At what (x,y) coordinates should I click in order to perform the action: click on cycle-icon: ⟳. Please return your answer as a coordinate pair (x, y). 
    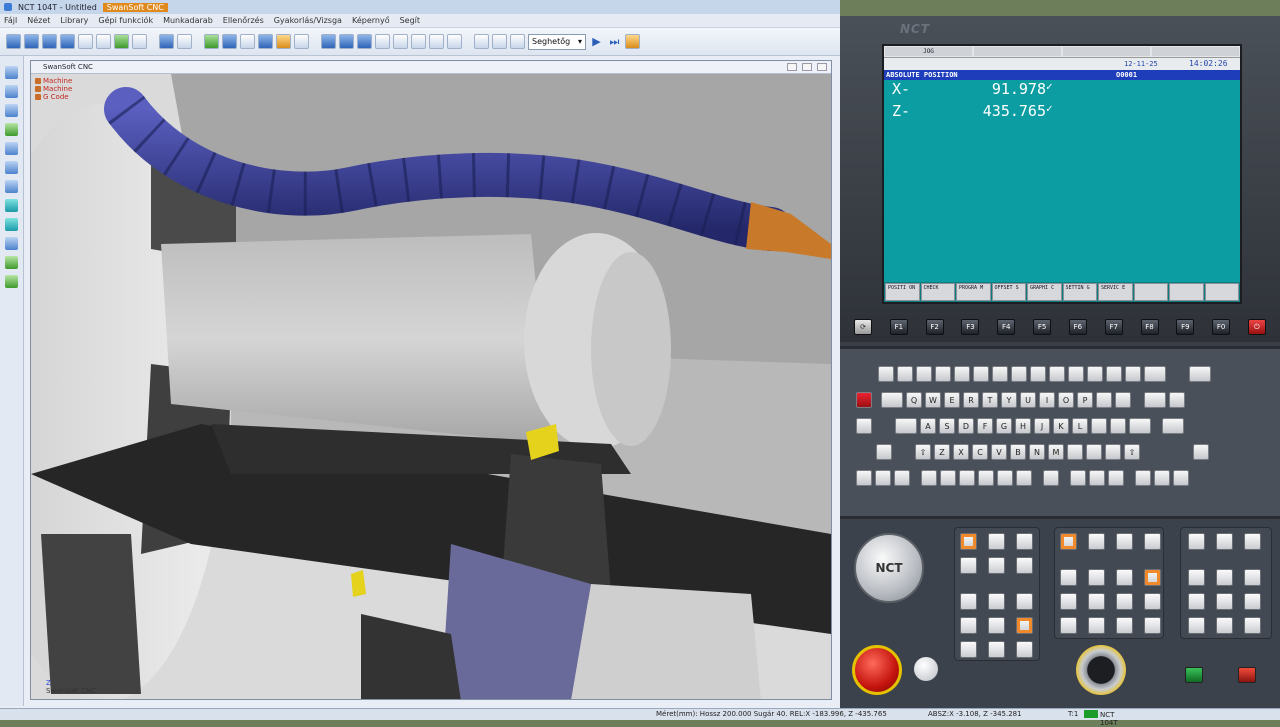
    Looking at the image, I should click on (863, 327).